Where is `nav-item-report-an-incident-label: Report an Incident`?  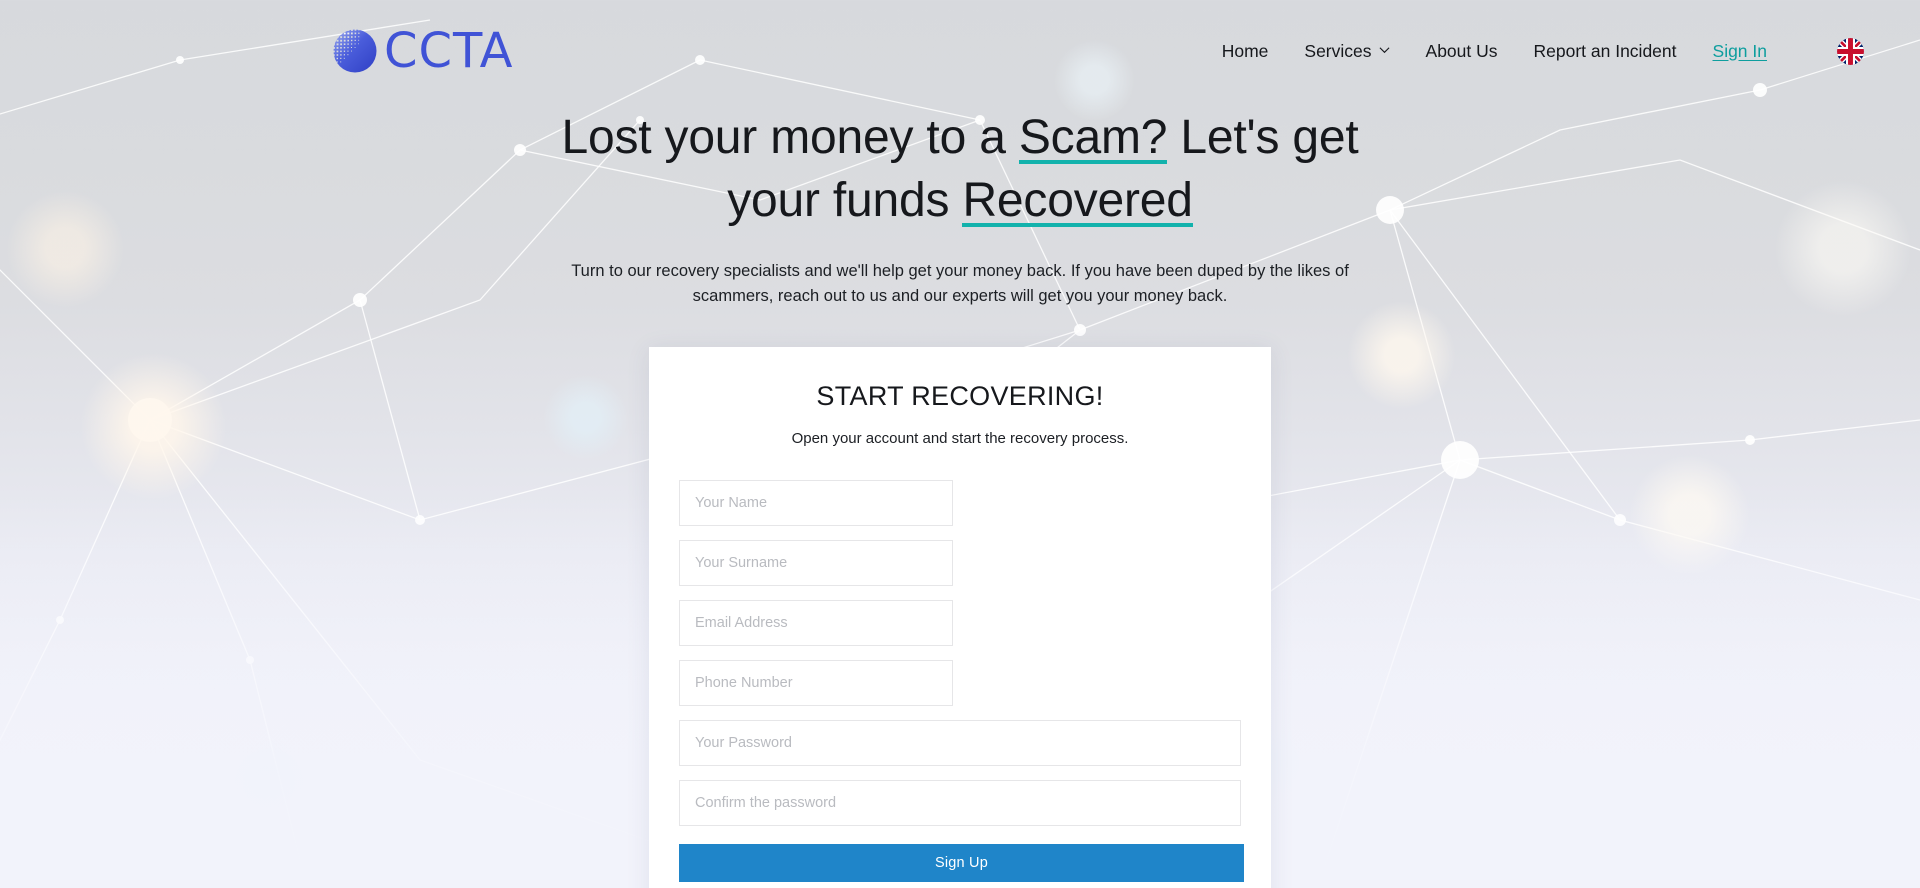
nav-item-report-an-incident-label: Report an Incident is located at coordinates (1605, 50).